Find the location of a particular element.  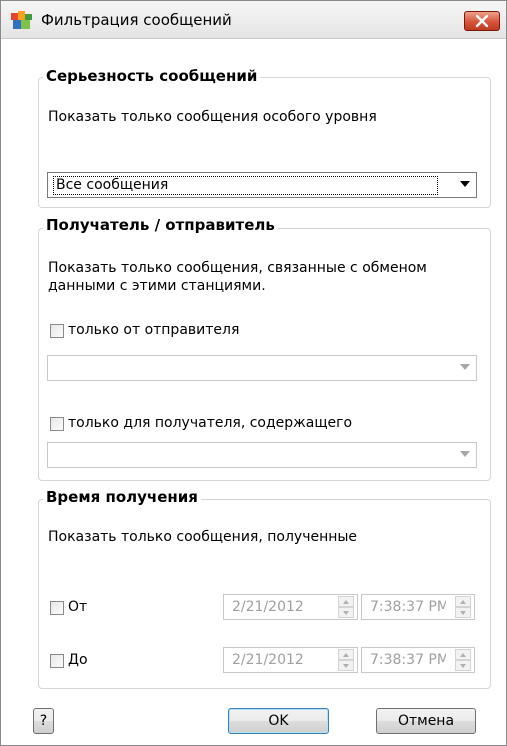

from-date-picker: 2/21/2012 is located at coordinates (290, 607).